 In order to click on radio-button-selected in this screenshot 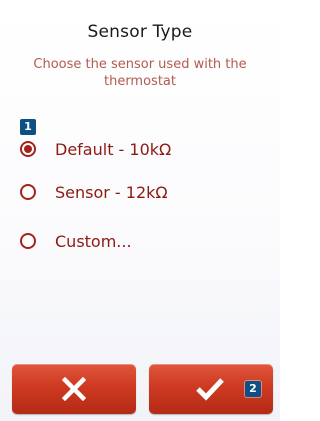, I will do `click(28, 149)`.